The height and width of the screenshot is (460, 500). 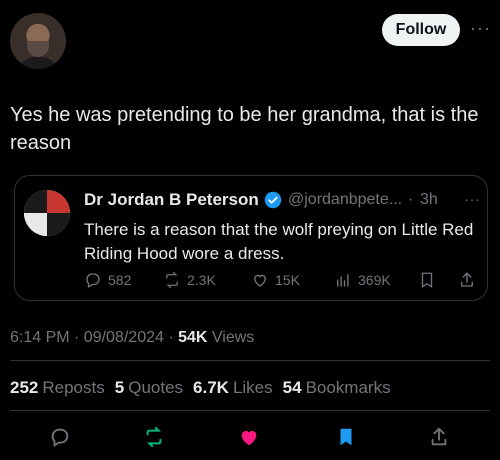 I want to click on views-icon, so click(x=343, y=280).